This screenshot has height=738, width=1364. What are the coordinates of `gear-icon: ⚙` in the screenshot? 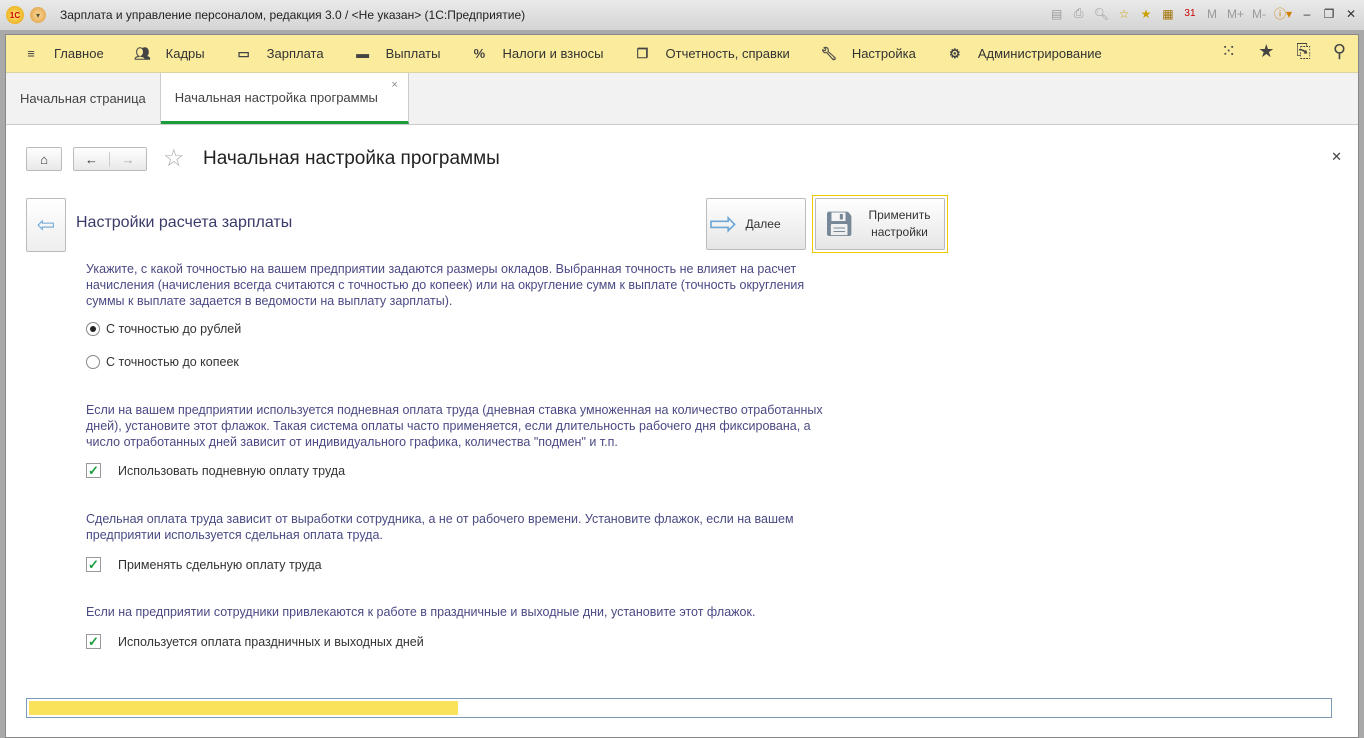 It's located at (954, 53).